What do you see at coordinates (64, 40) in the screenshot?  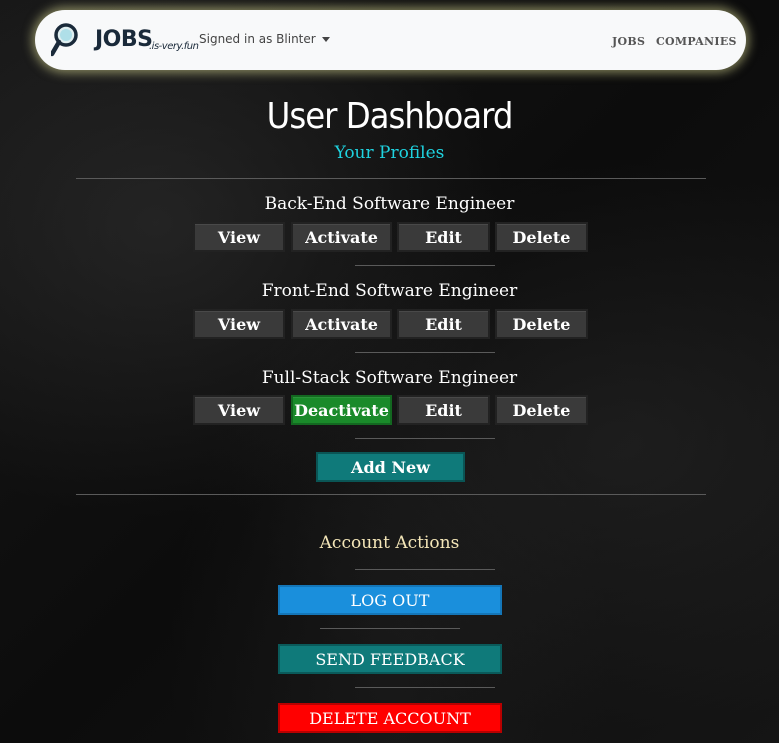 I see `magnifier-icon` at bounding box center [64, 40].